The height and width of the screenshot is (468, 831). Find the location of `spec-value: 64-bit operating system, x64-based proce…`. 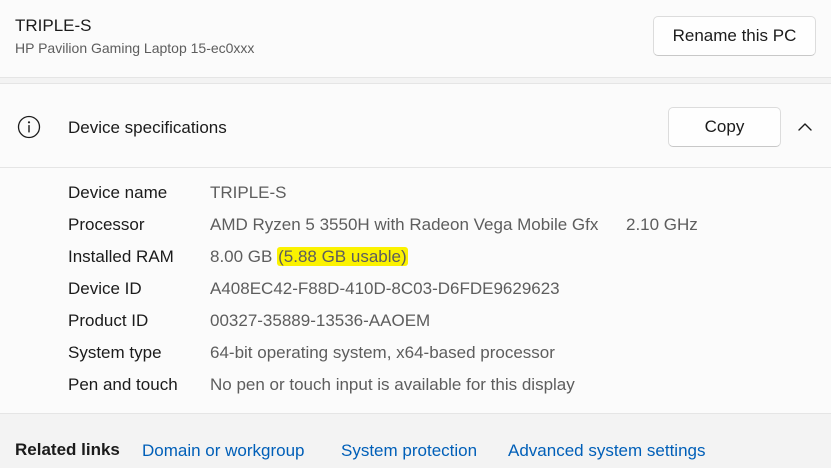

spec-value: 64-bit operating system, x64-based proce… is located at coordinates (382, 352).